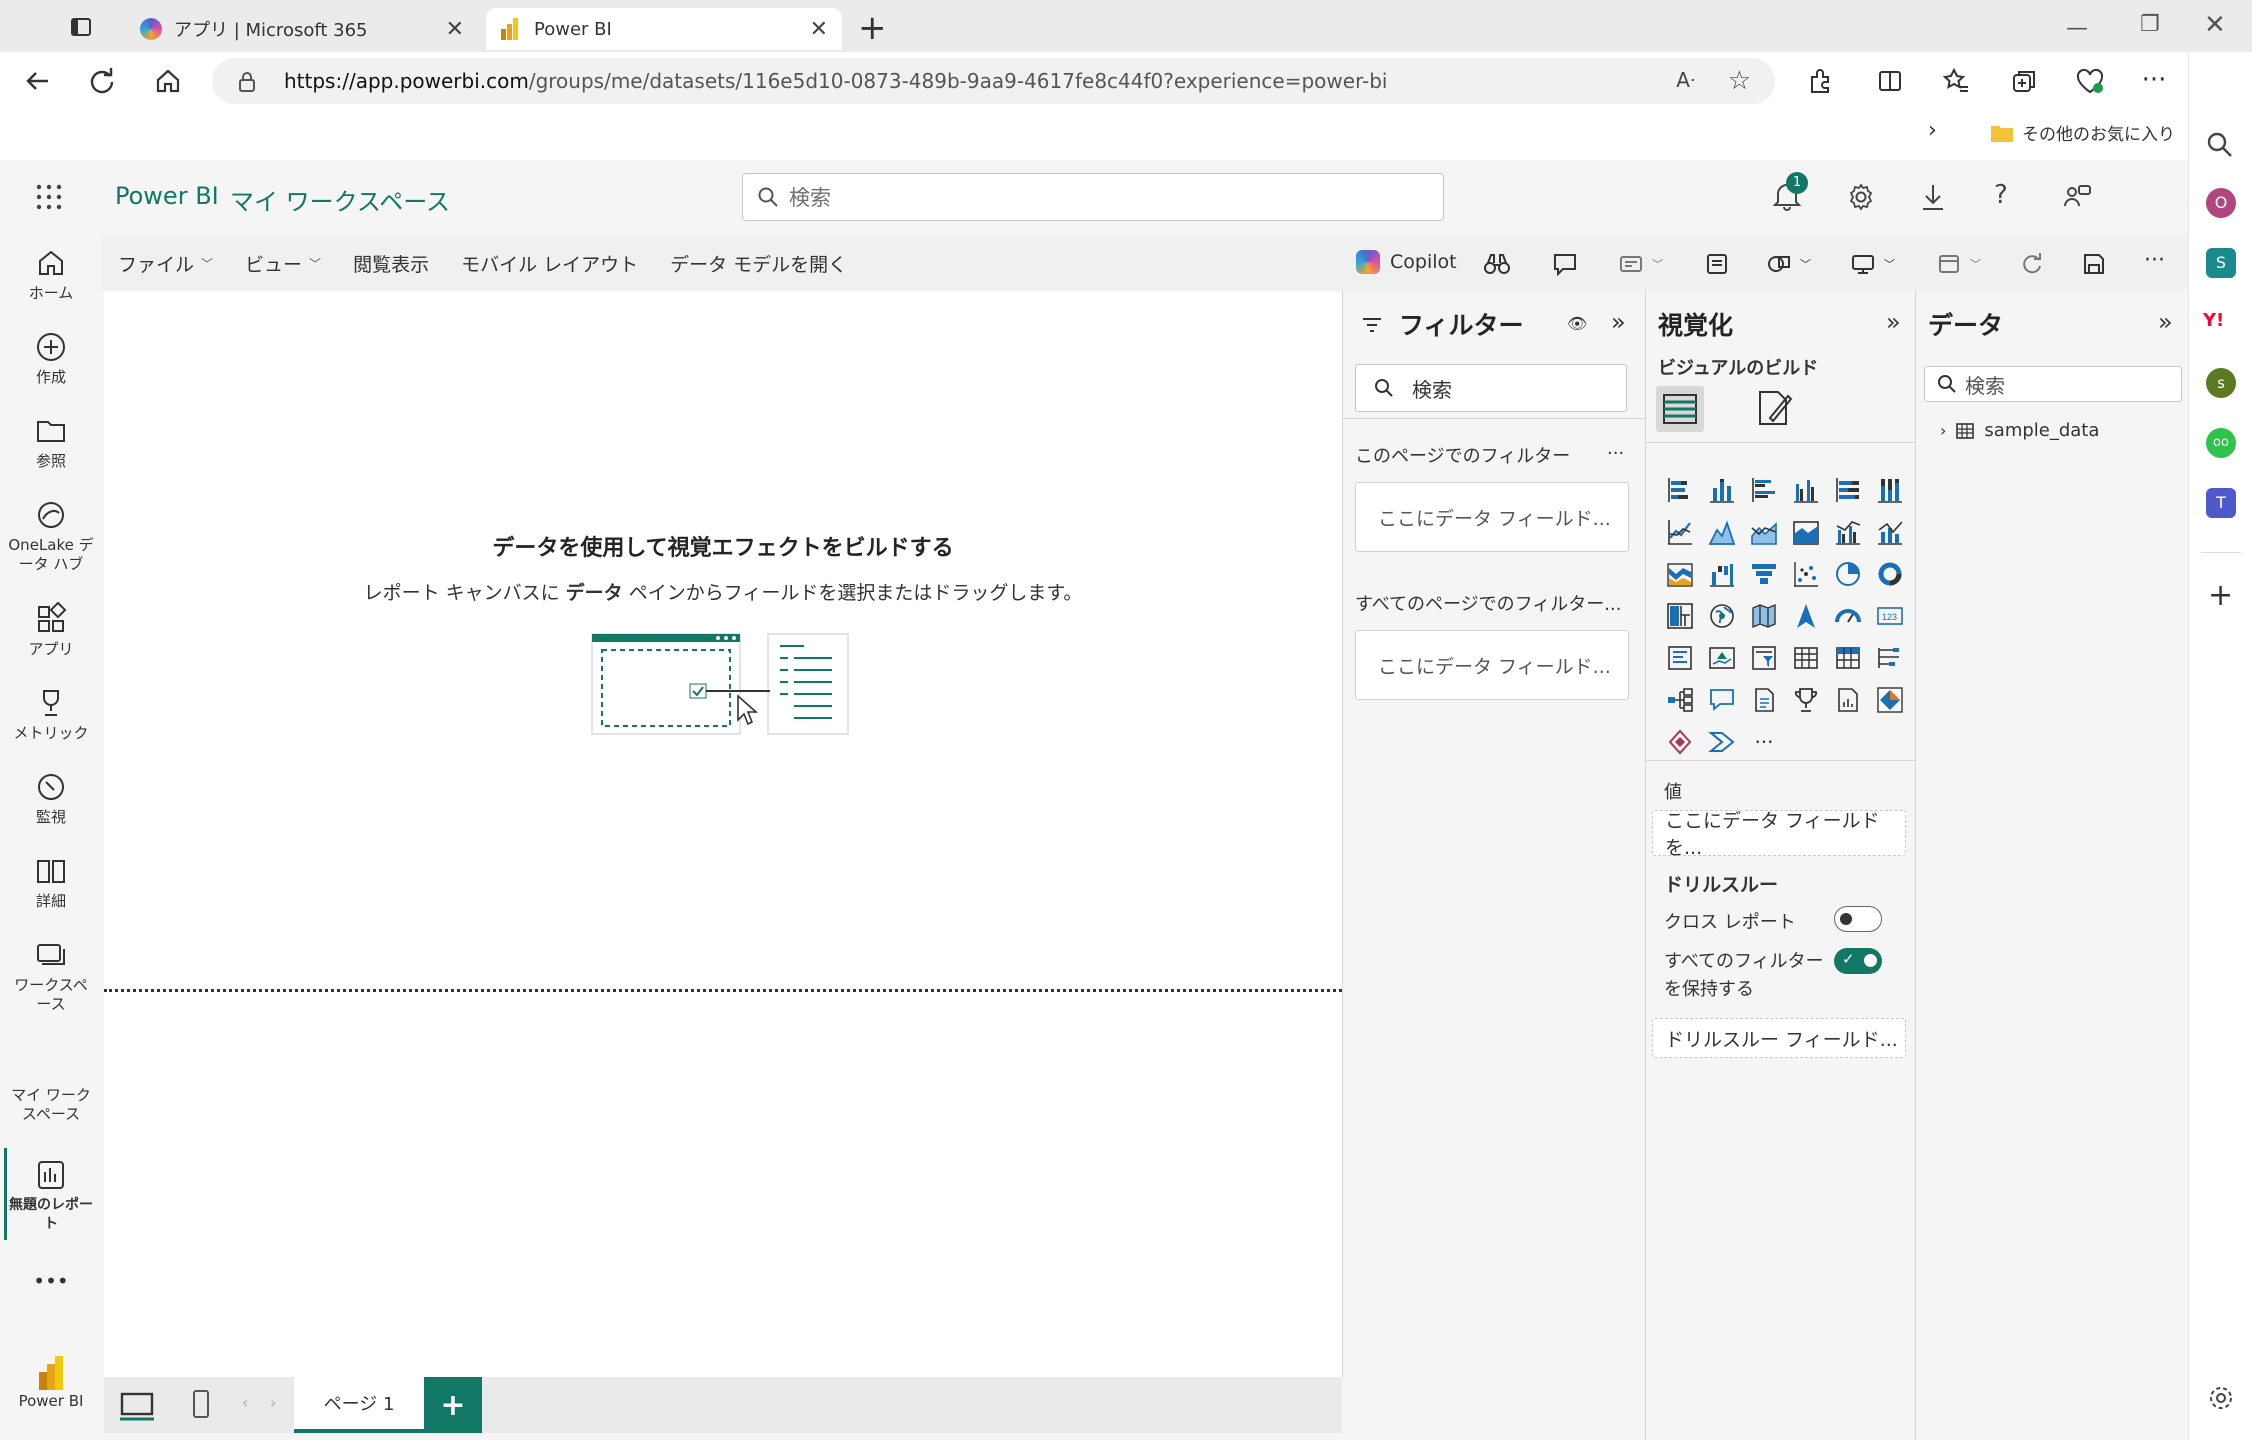  Describe the element at coordinates (2077, 197) in the screenshot. I see `feedback-icon` at that location.